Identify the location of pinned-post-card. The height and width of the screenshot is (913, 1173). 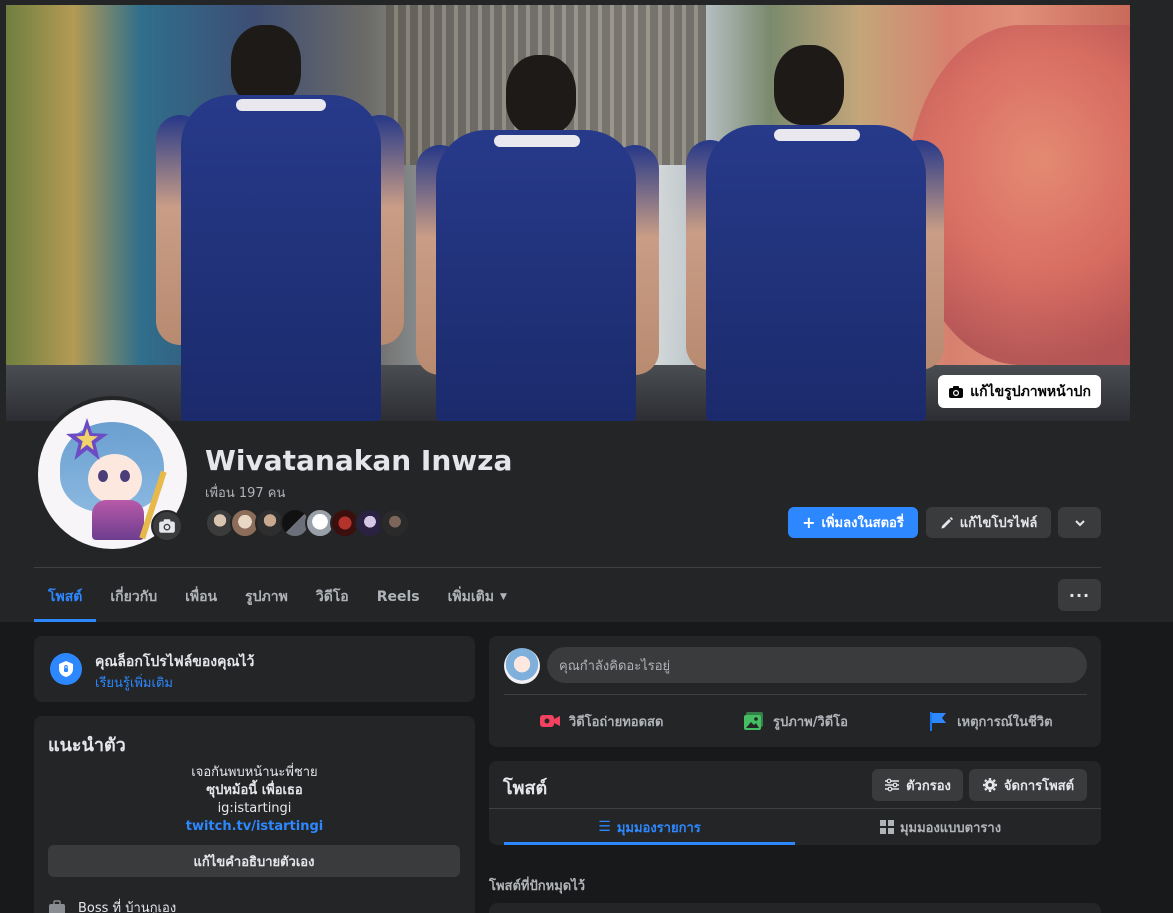
(795, 908).